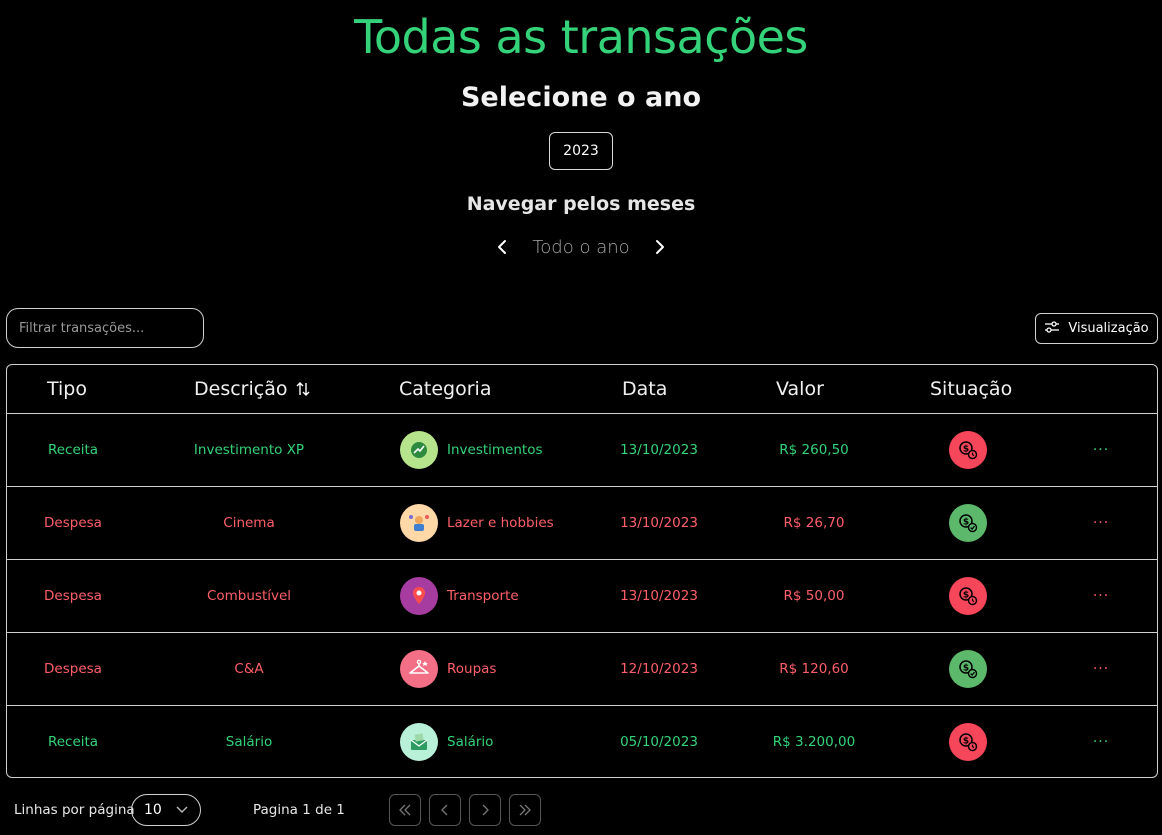  Describe the element at coordinates (249, 450) in the screenshot. I see `cell-descricao: Investimento XP` at that location.